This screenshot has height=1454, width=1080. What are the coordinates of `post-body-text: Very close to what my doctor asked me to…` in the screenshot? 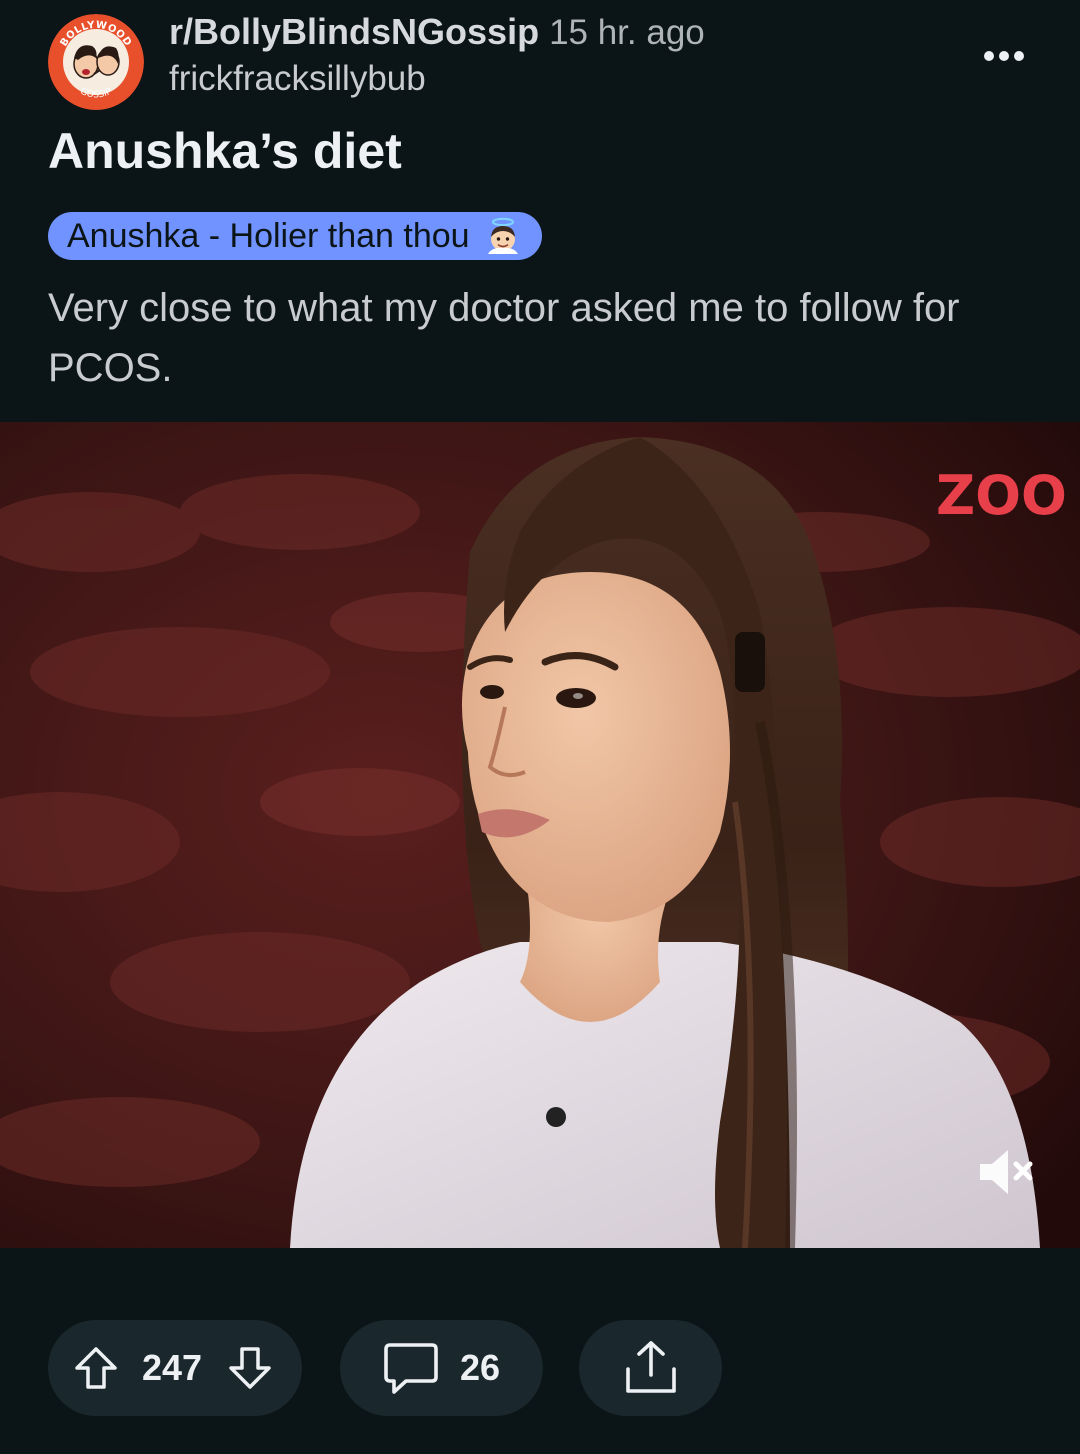 It's located at (504, 338).